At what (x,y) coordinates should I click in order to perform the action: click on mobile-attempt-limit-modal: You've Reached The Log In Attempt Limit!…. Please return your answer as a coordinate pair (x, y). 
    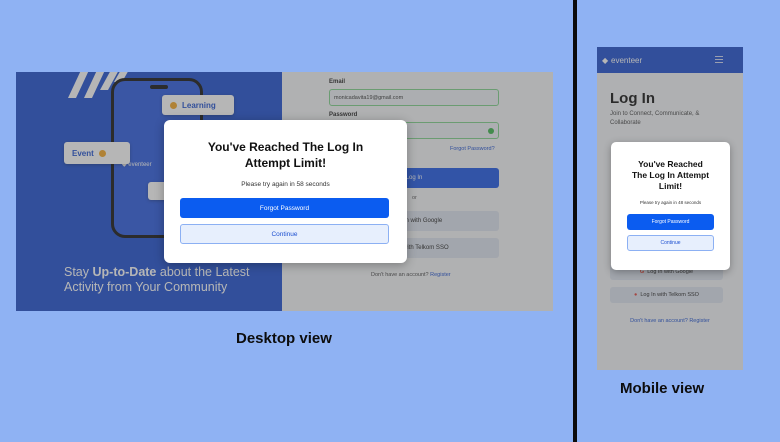
    Looking at the image, I should click on (670, 206).